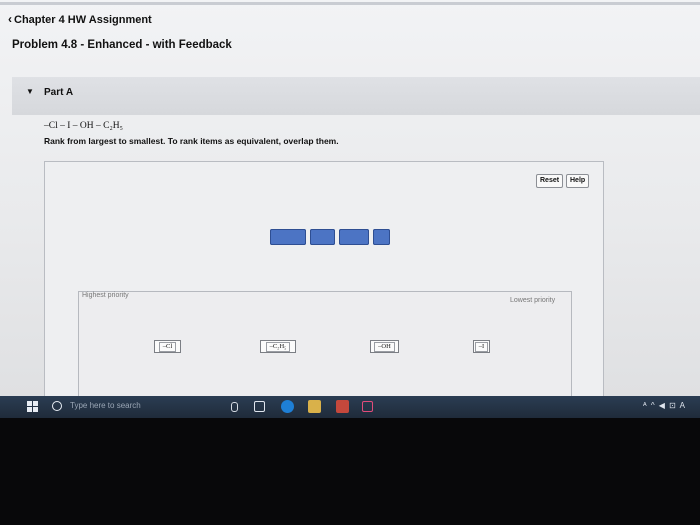 The image size is (700, 525). What do you see at coordinates (664, 405) in the screenshot?
I see `system-tray: ᴬ ^ ◀ ⊡ A` at bounding box center [664, 405].